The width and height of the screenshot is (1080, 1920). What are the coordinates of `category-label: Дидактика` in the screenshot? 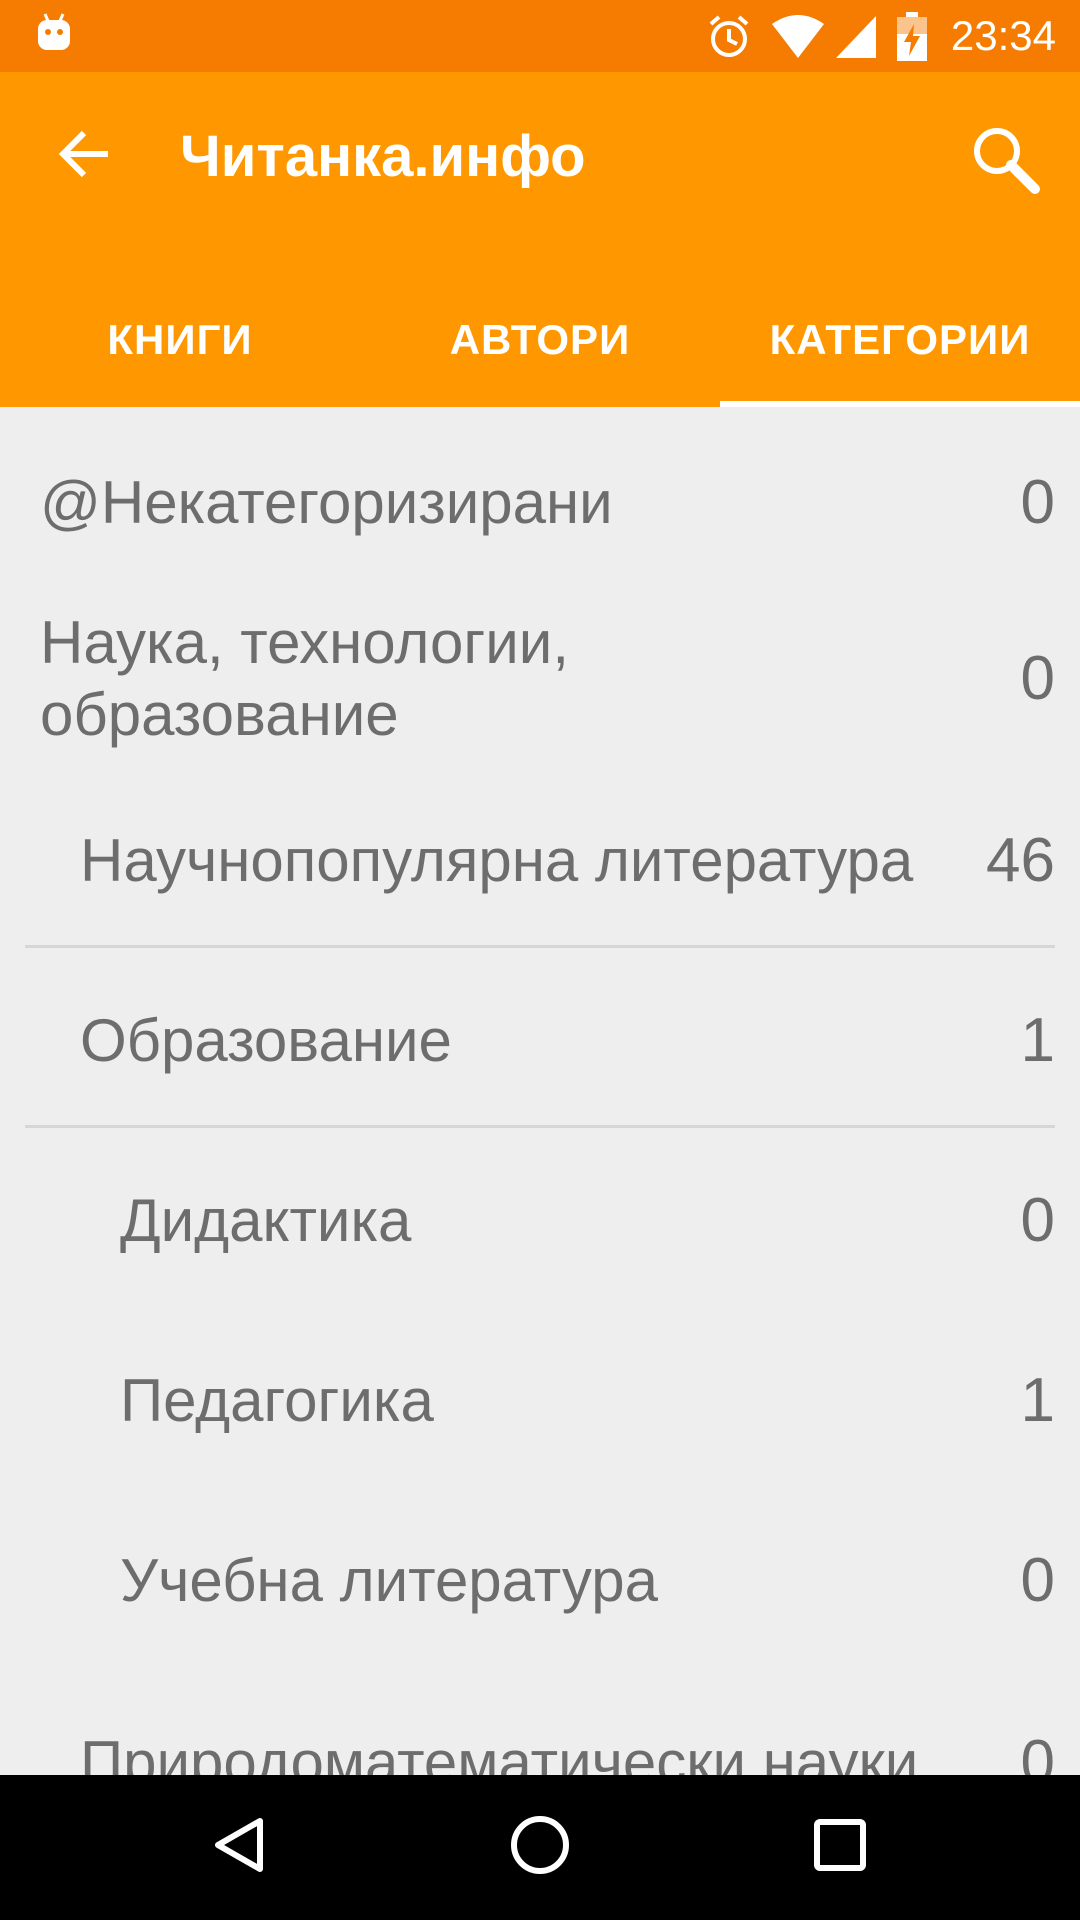 It's located at (266, 1220).